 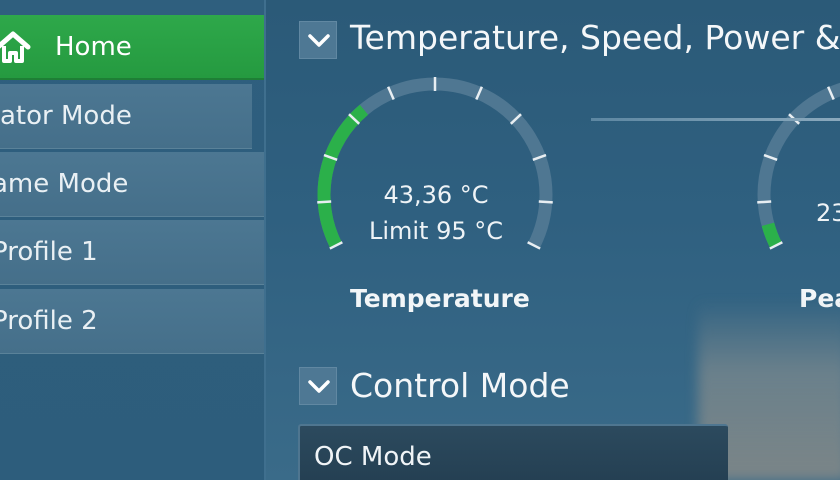 I want to click on sidebar-item-label: ame Mode, so click(x=64, y=184).